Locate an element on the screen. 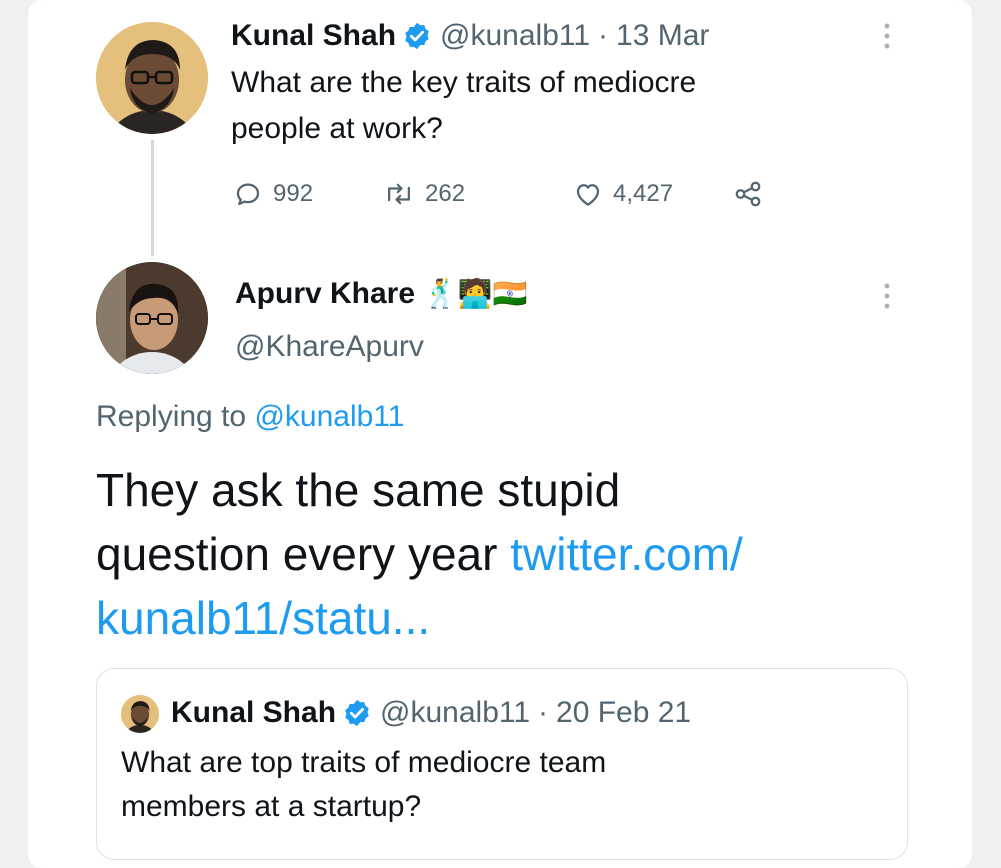 The width and height of the screenshot is (1001, 868). tweet-text-line: people at work? is located at coordinates (337, 128).